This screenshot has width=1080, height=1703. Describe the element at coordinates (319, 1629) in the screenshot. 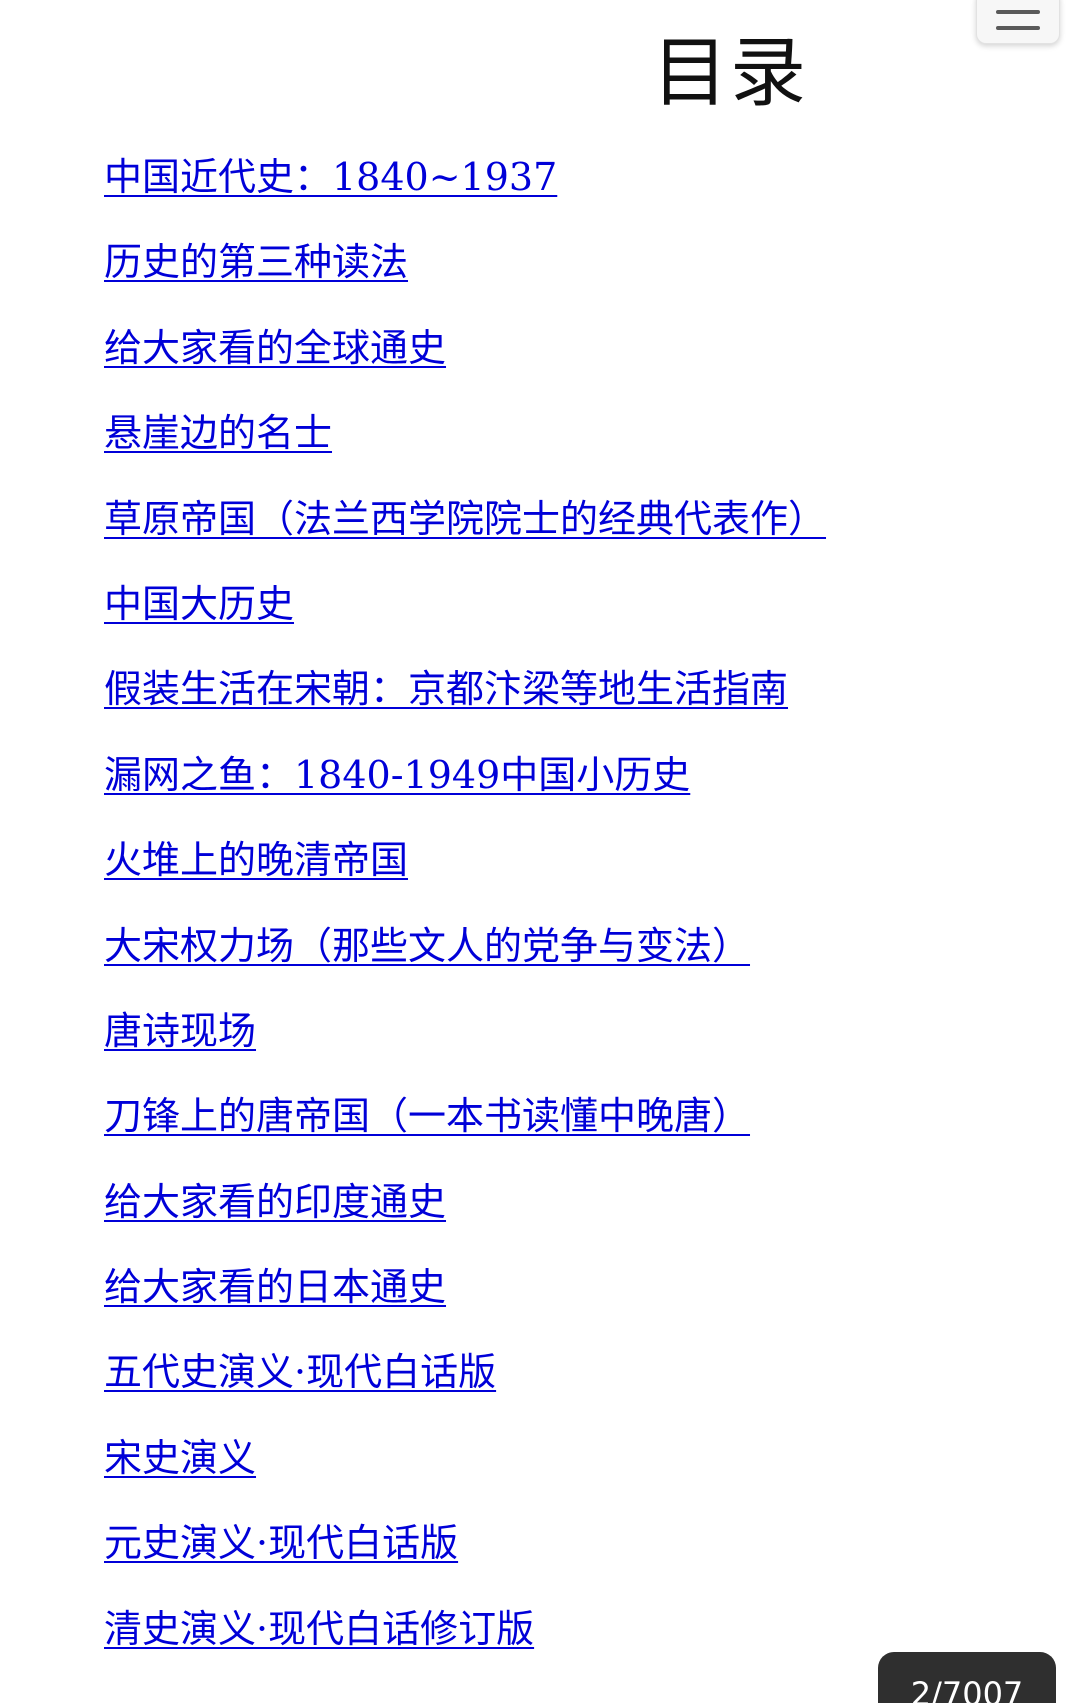

I see `toc-link: 清史演义·现代白话修订版` at that location.